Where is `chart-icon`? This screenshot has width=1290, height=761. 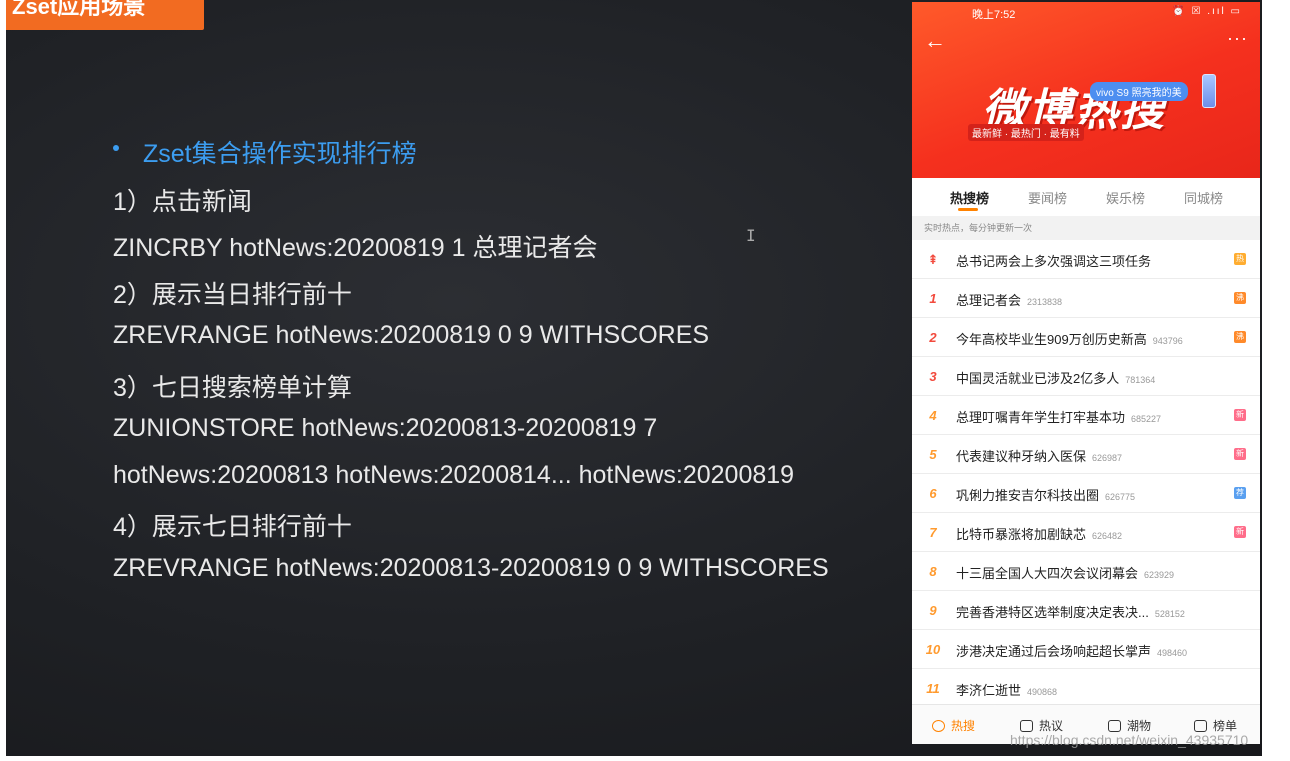 chart-icon is located at coordinates (1200, 726).